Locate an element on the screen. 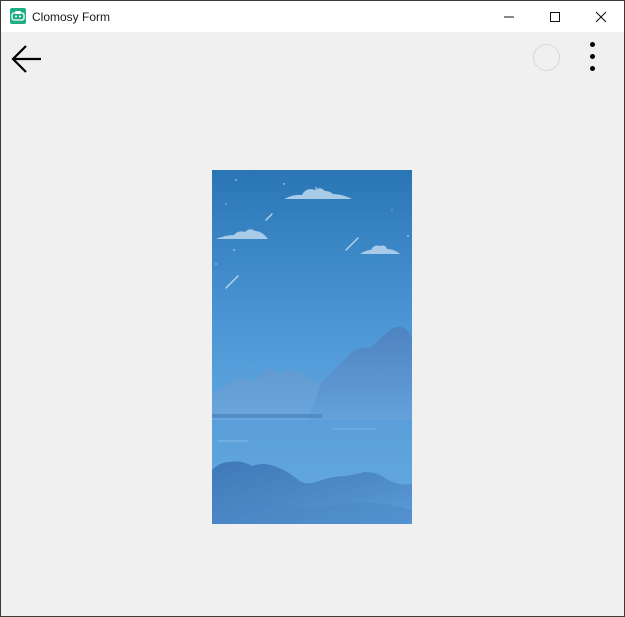 Image resolution: width=625 pixels, height=617 pixels. back-button is located at coordinates (27, 59).